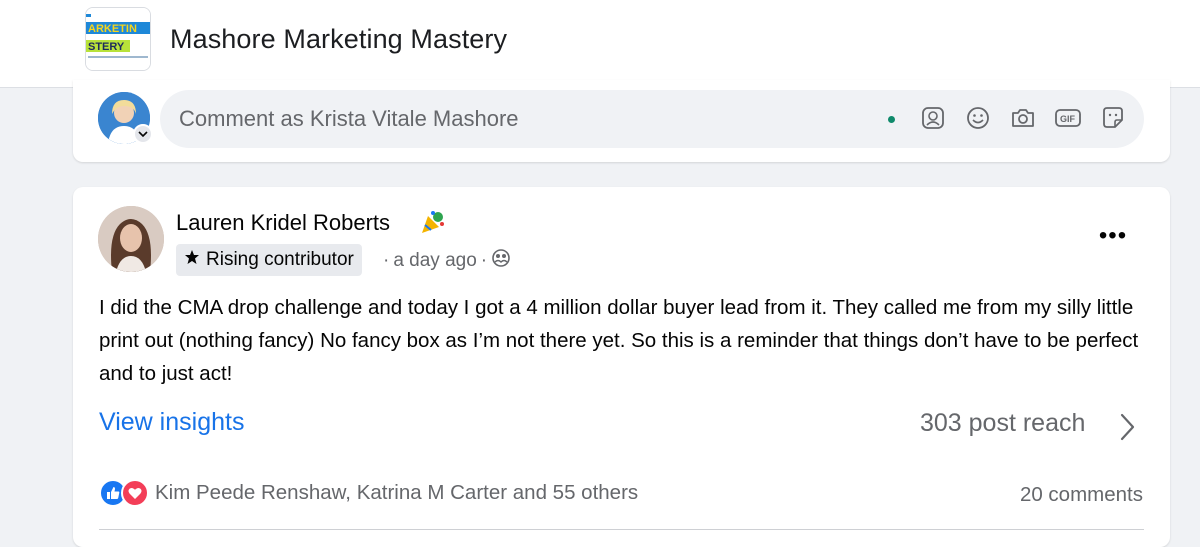 The image size is (1200, 547). Describe the element at coordinates (283, 223) in the screenshot. I see `author-name: Lauren Kridel Roberts` at that location.